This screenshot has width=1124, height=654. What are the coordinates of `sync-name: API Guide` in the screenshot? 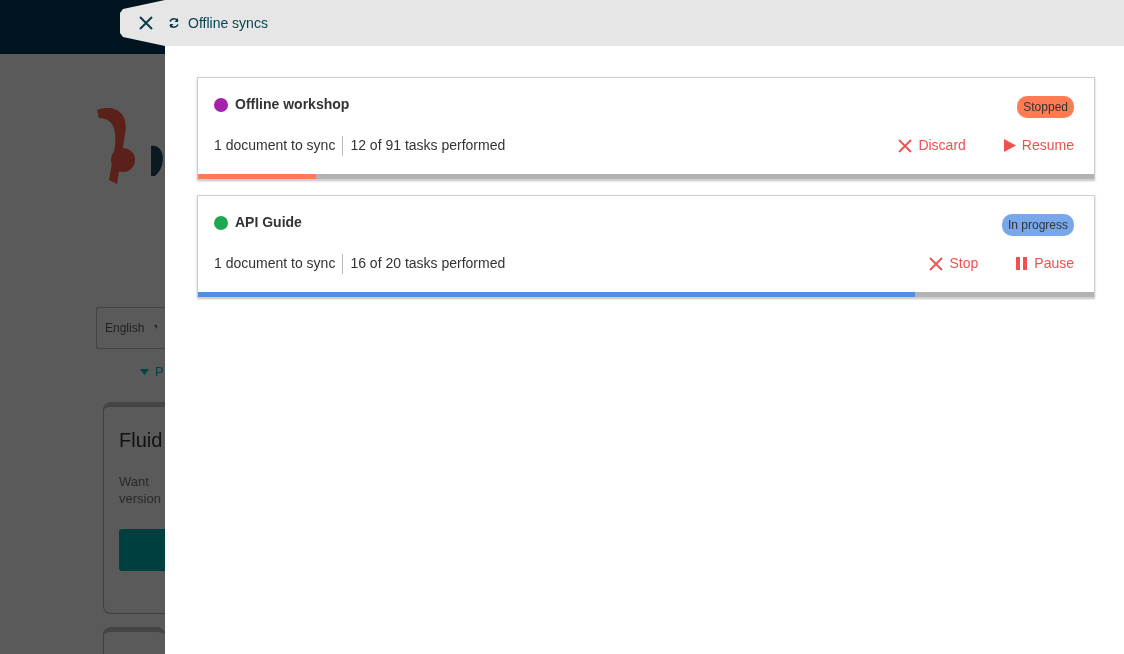 It's located at (268, 222).